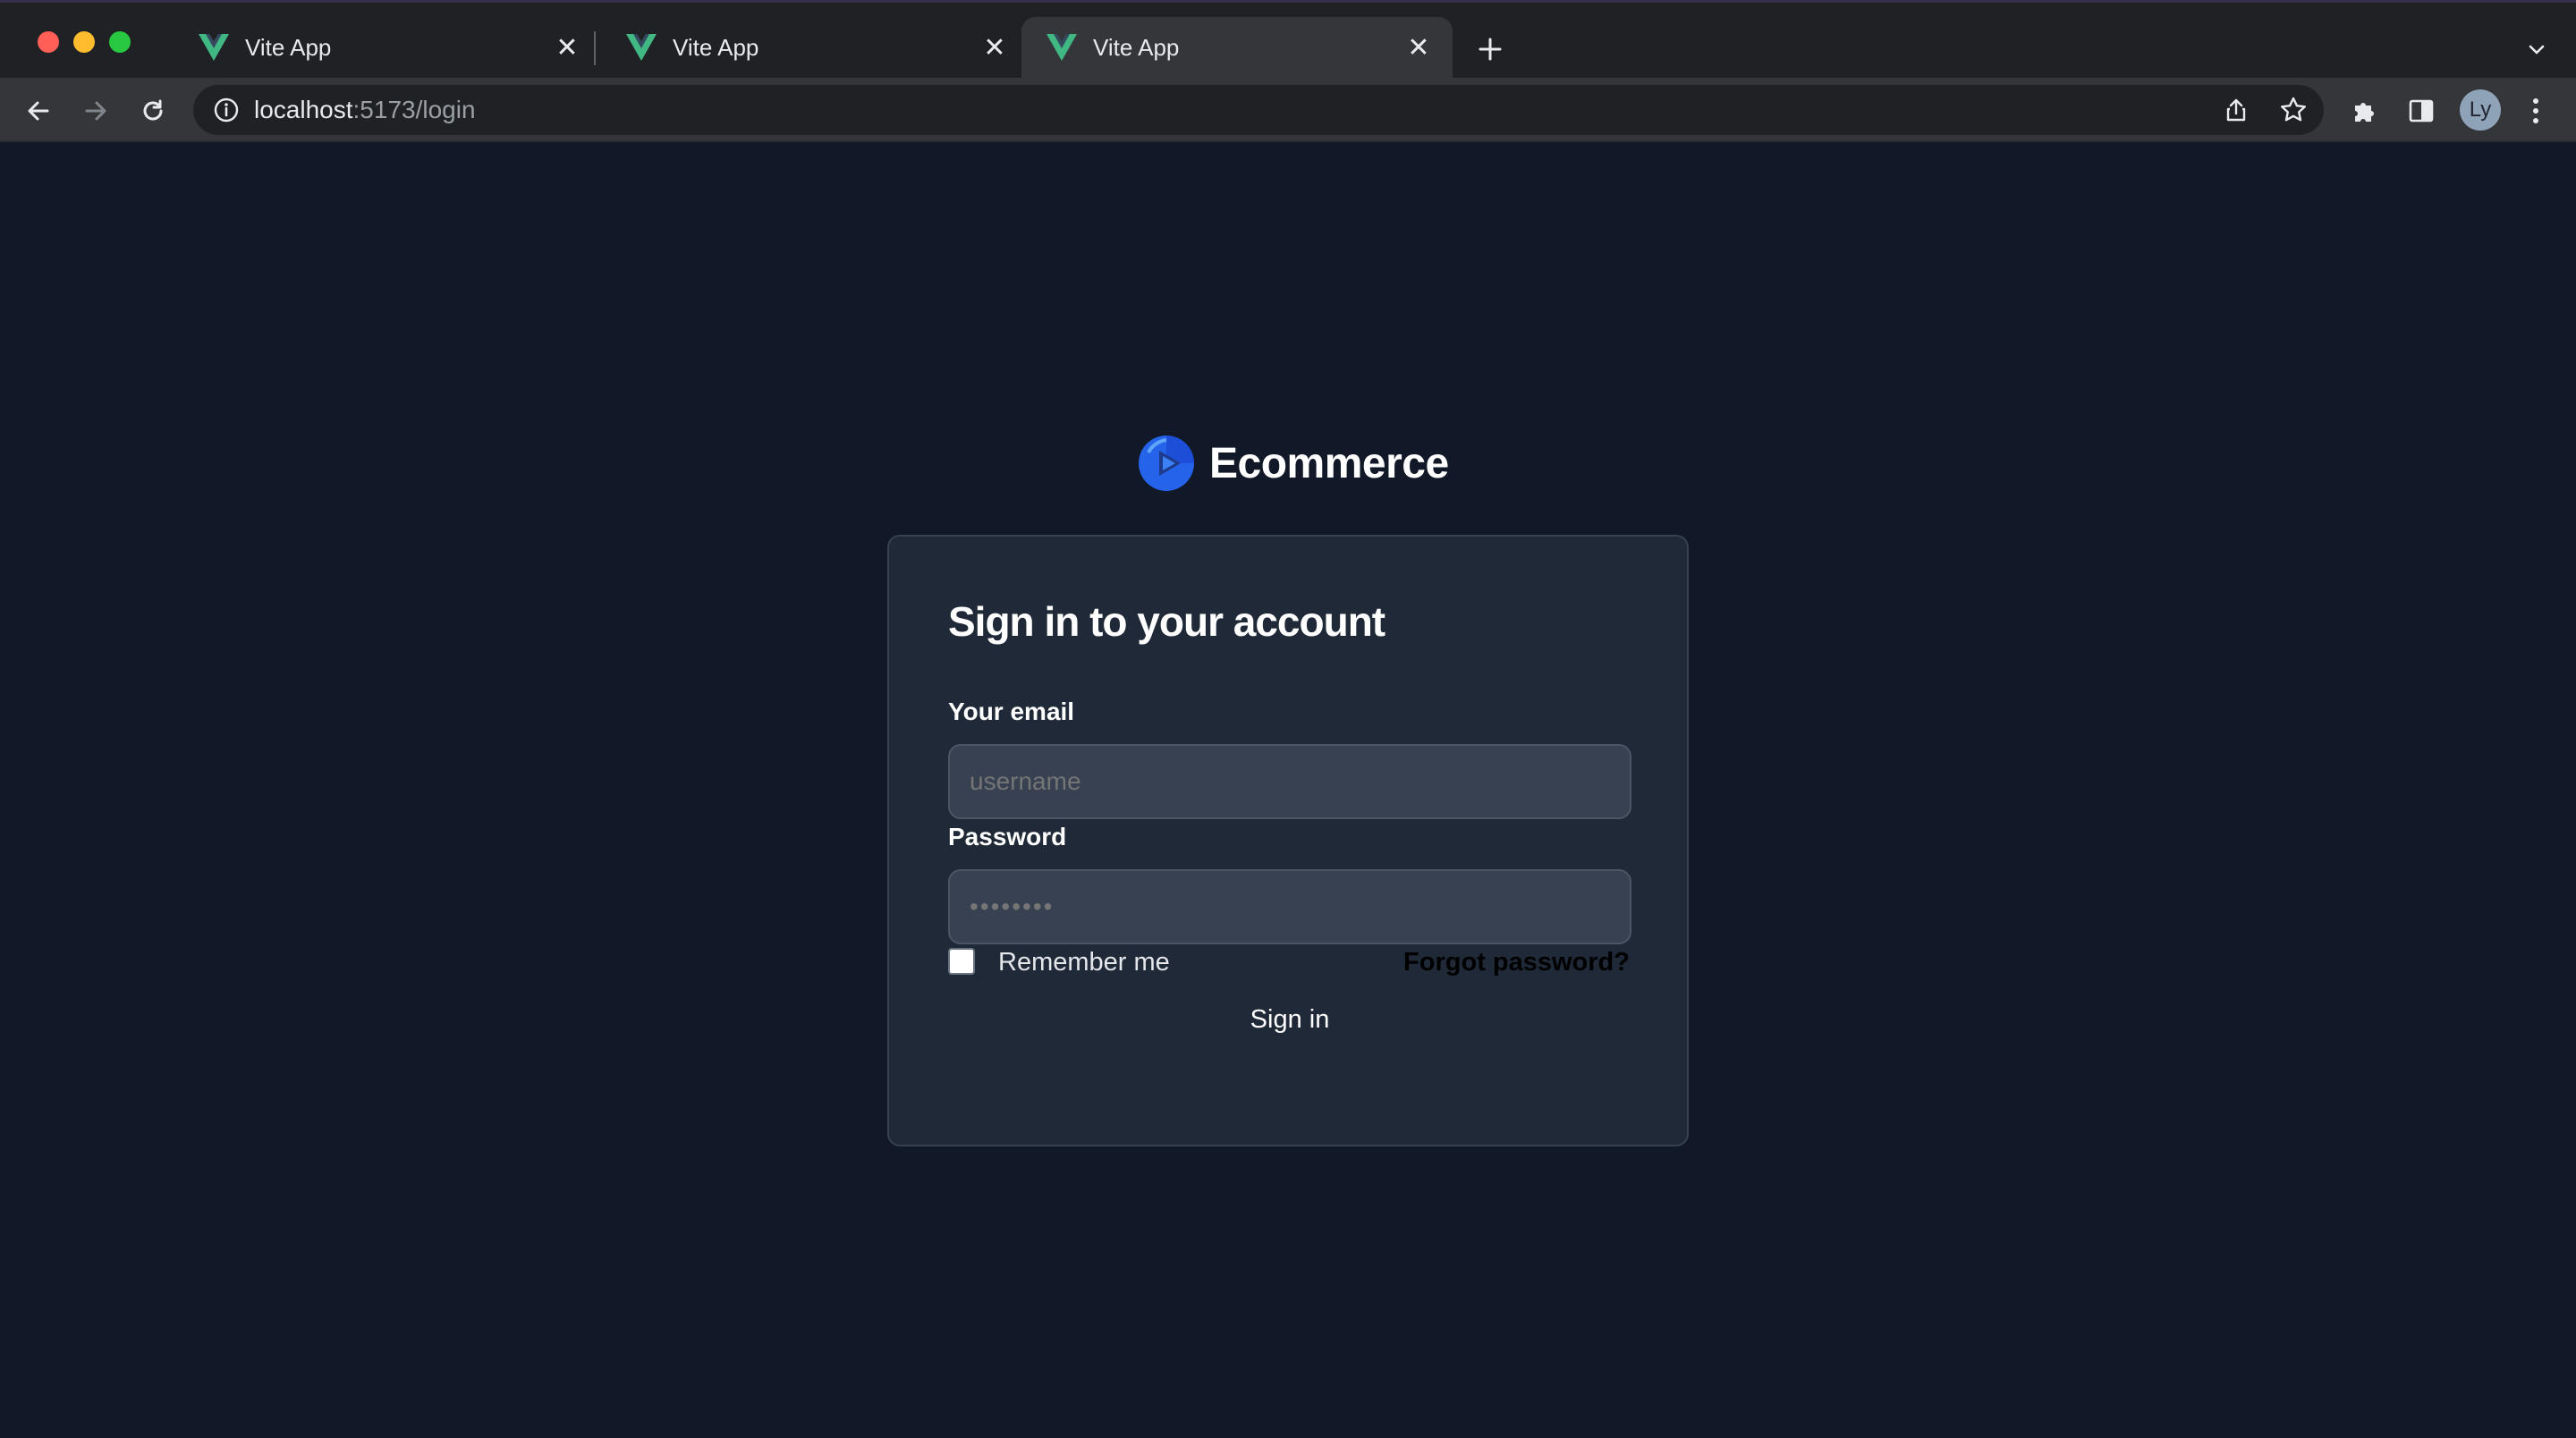 The height and width of the screenshot is (1438, 2576). I want to click on browser-toolbar: localhost:5173/login Ly, so click(1288, 110).